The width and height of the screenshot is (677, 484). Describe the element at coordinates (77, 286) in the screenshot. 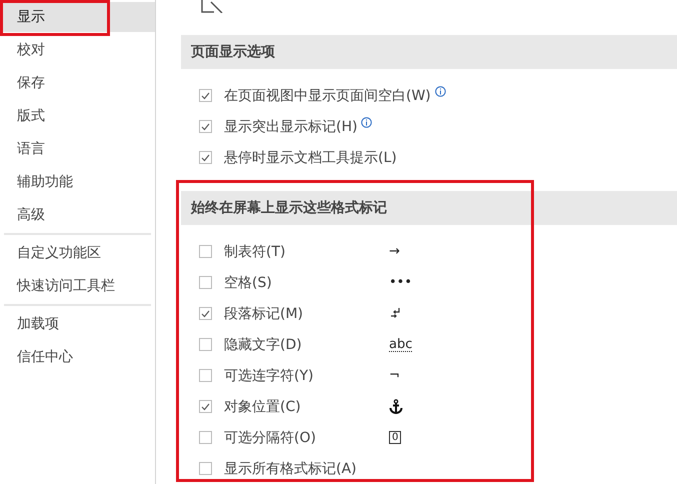

I see `sidebar-item: 快速访问工具栏` at that location.